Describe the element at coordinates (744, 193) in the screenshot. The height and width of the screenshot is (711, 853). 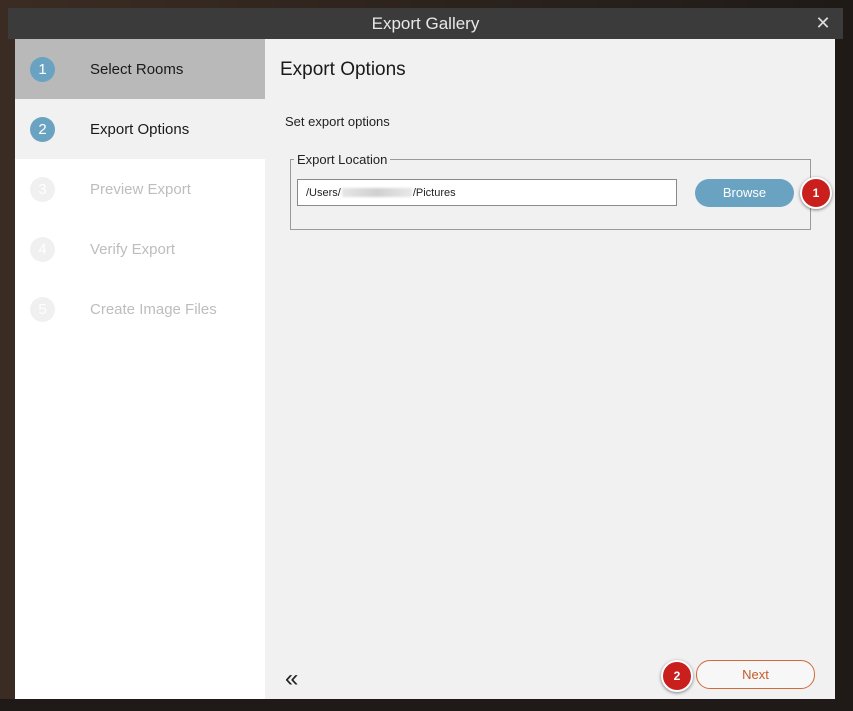
I see `browse-button: Browse` at that location.